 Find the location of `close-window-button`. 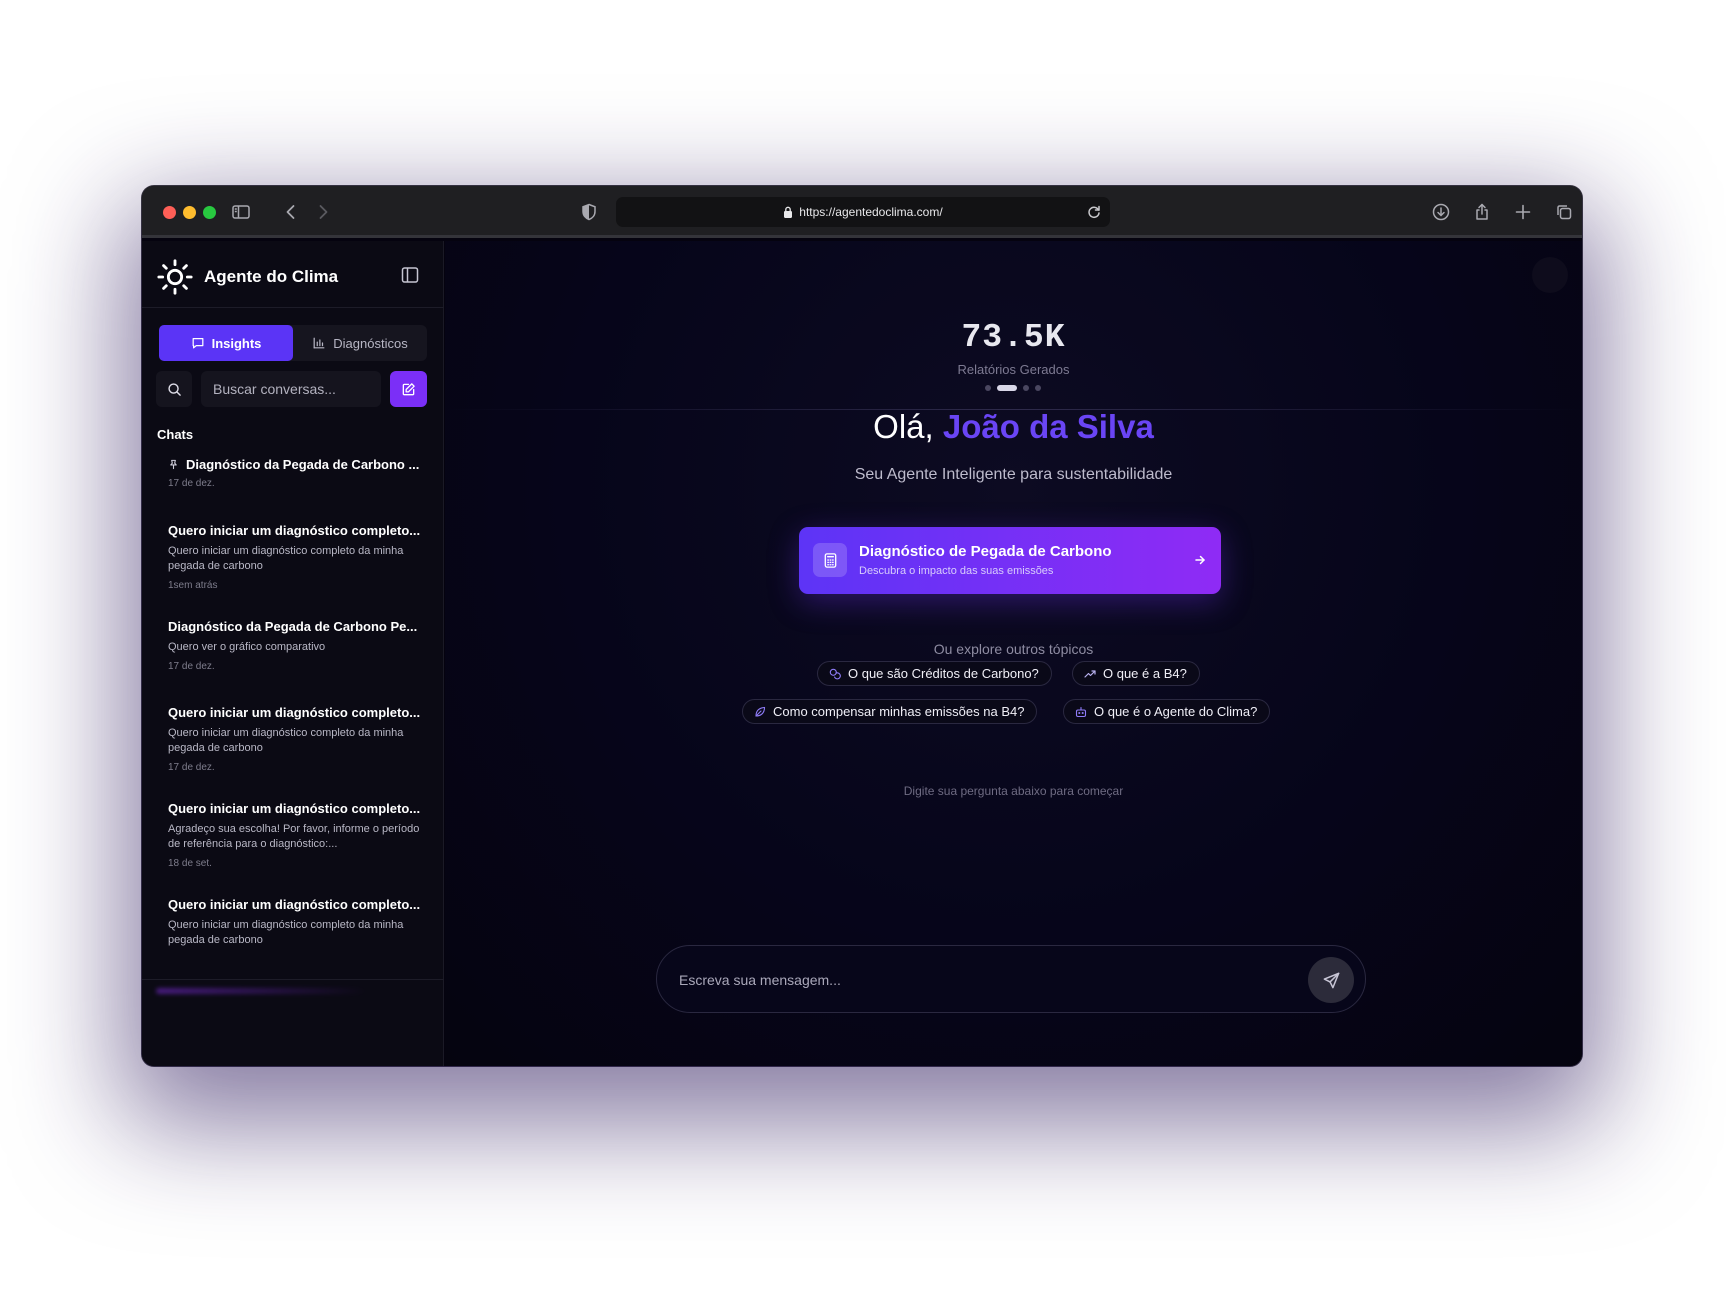

close-window-button is located at coordinates (169, 212).